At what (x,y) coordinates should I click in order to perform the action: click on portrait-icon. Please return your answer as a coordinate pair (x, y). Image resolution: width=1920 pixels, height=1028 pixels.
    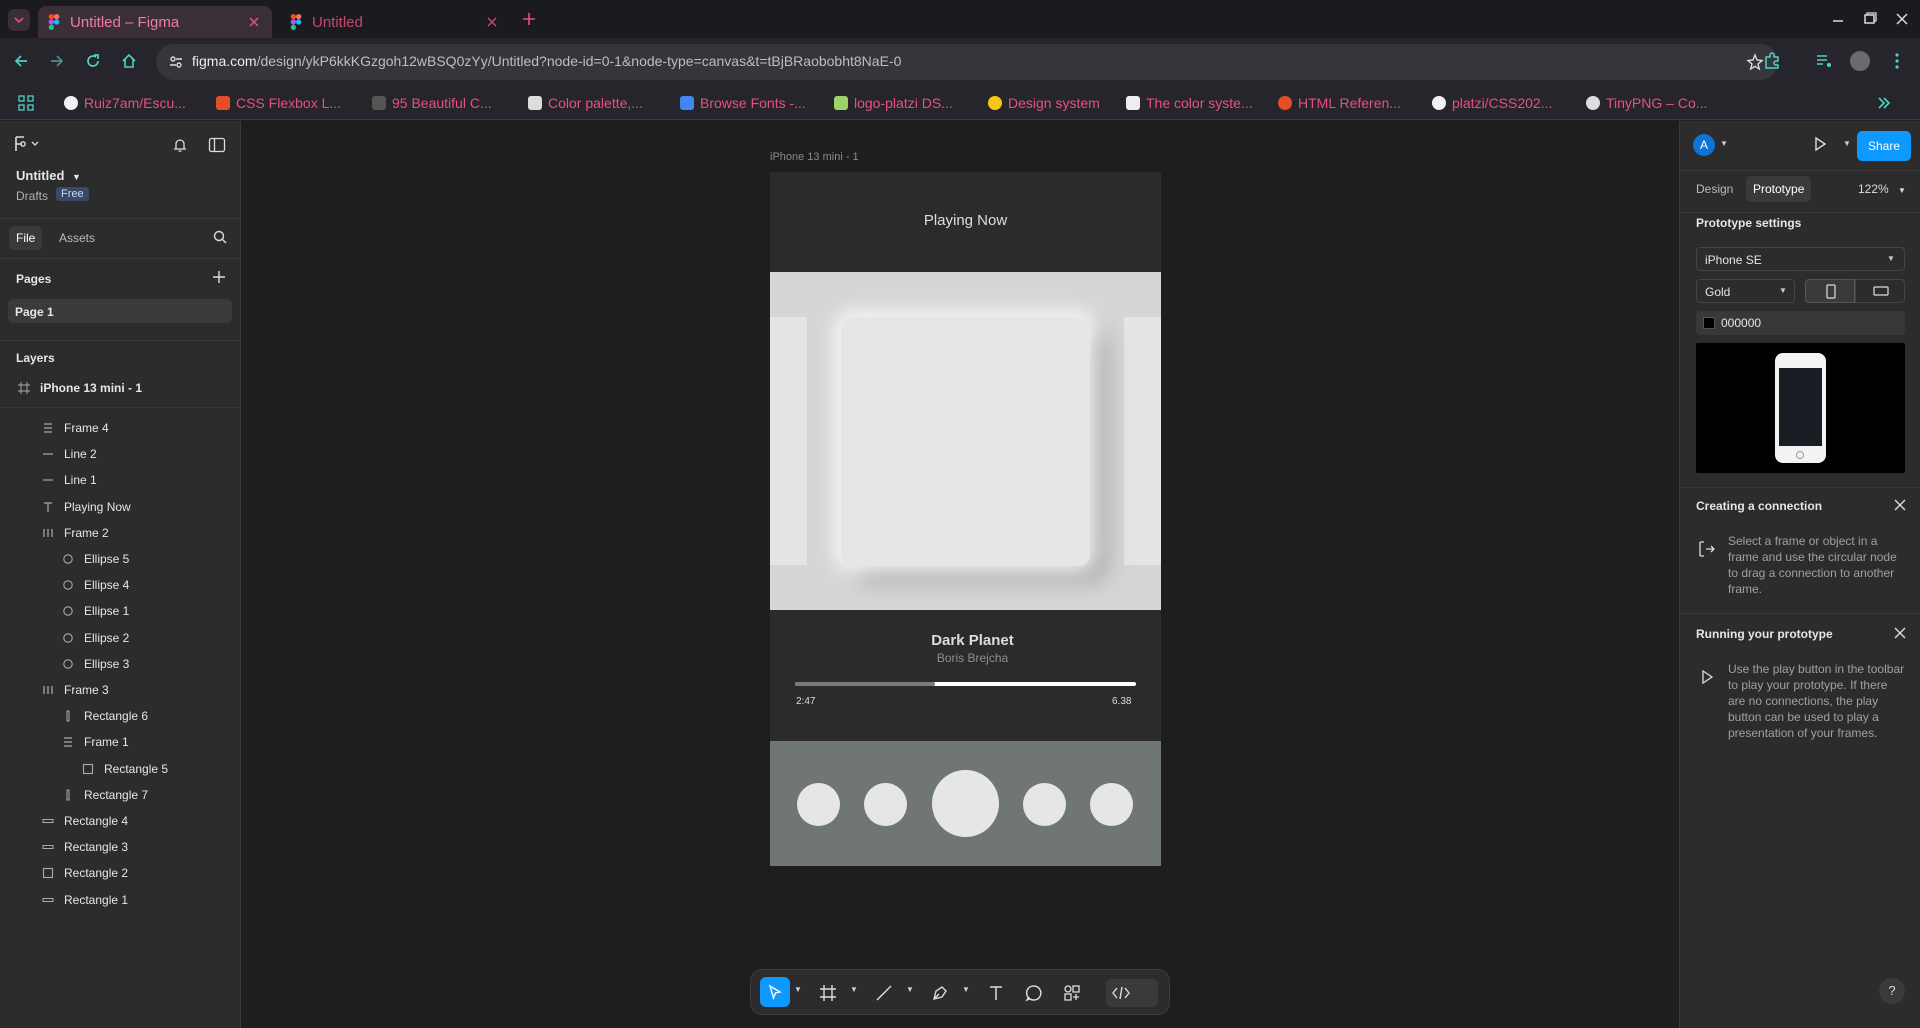
    Looking at the image, I should click on (1831, 291).